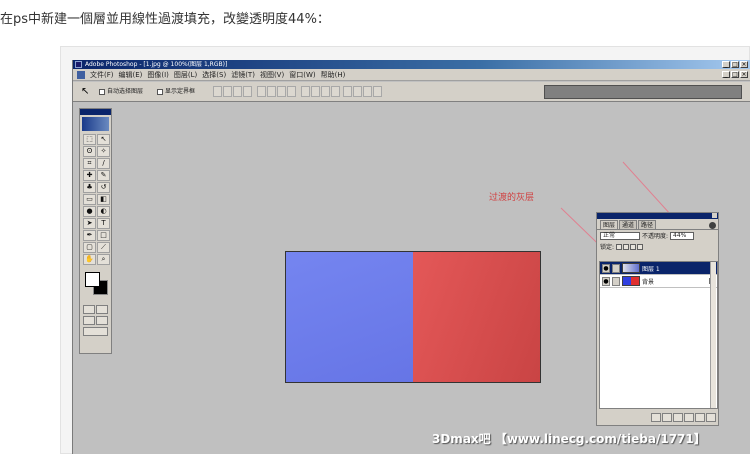  What do you see at coordinates (726, 64) in the screenshot?
I see `minimize-button: _` at bounding box center [726, 64].